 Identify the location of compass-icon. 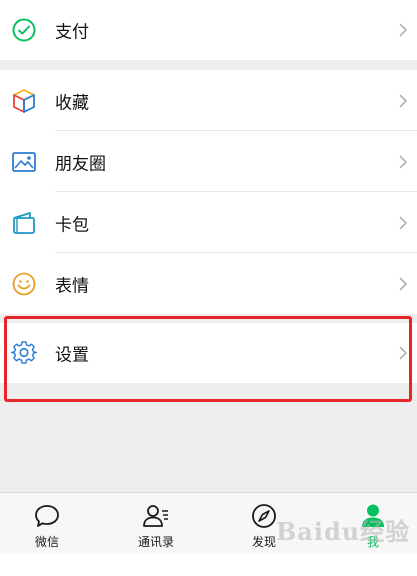
(264, 516).